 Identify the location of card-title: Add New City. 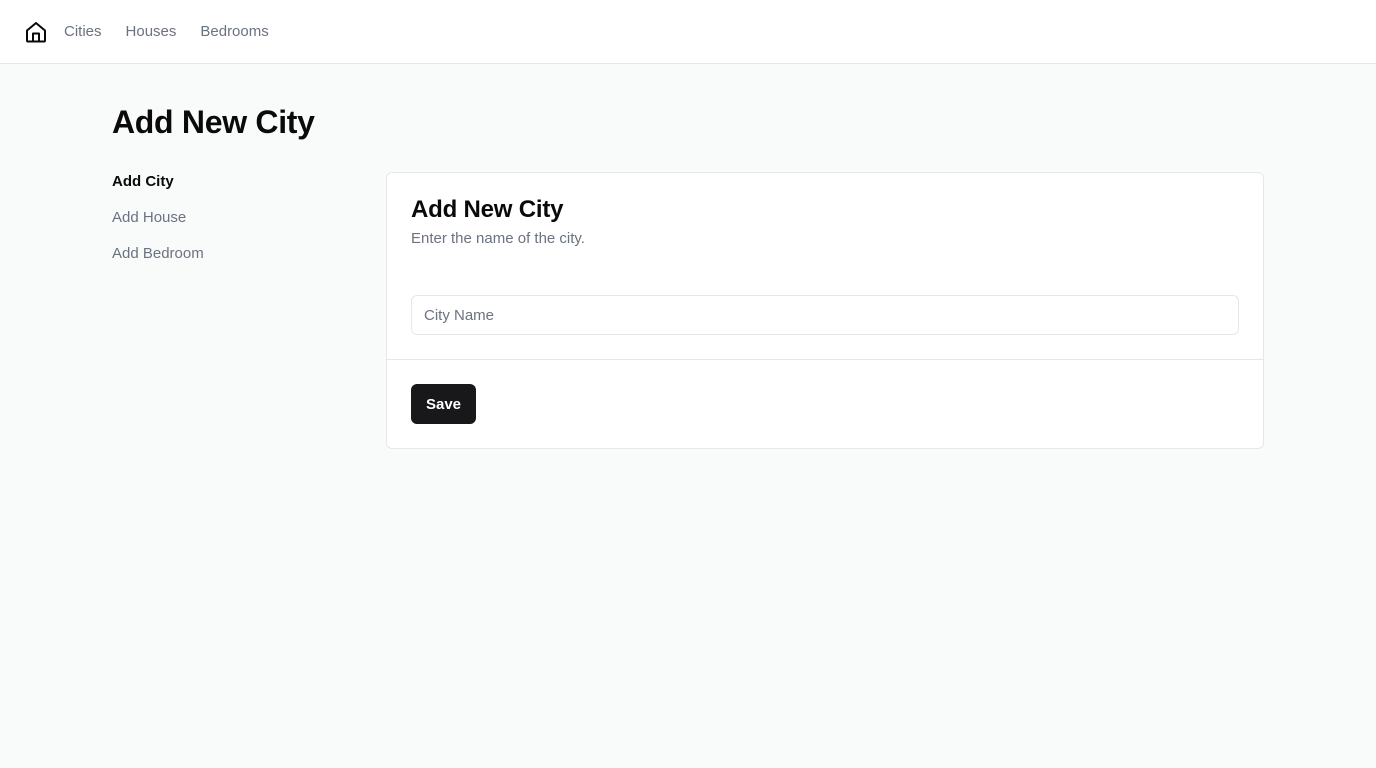
(487, 209).